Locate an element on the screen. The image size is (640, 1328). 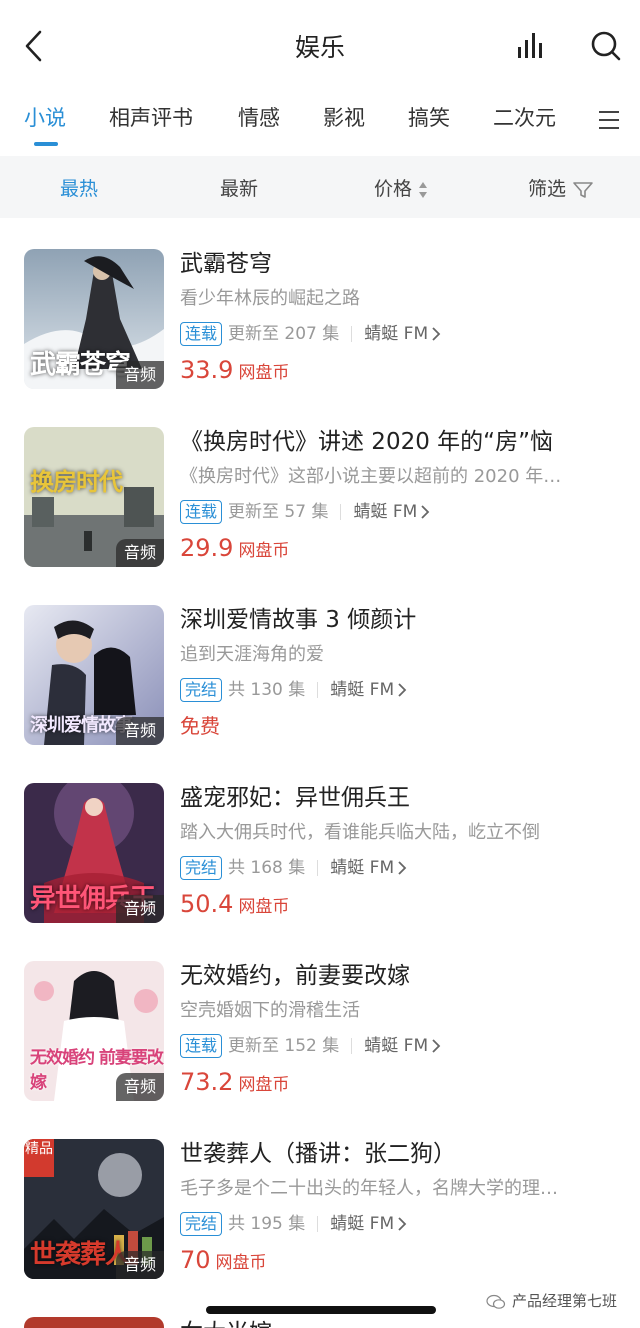
top-nav-bar: 娱乐 is located at coordinates (320, 46).